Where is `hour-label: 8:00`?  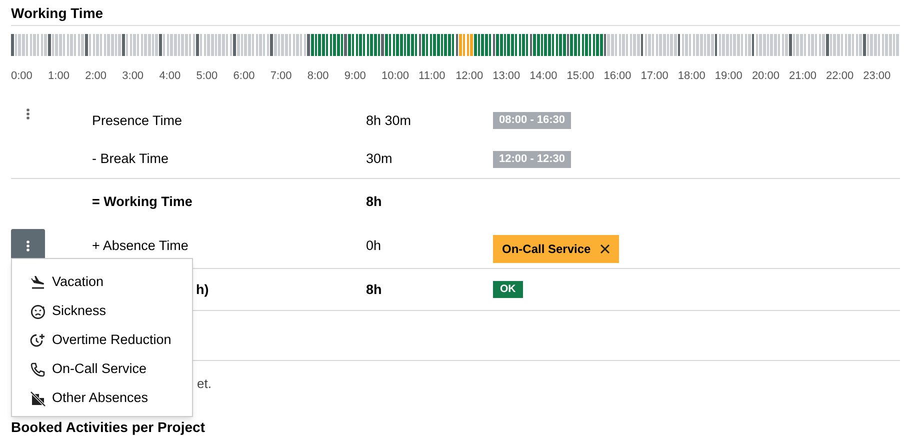
hour-label: 8:00 is located at coordinates (318, 76).